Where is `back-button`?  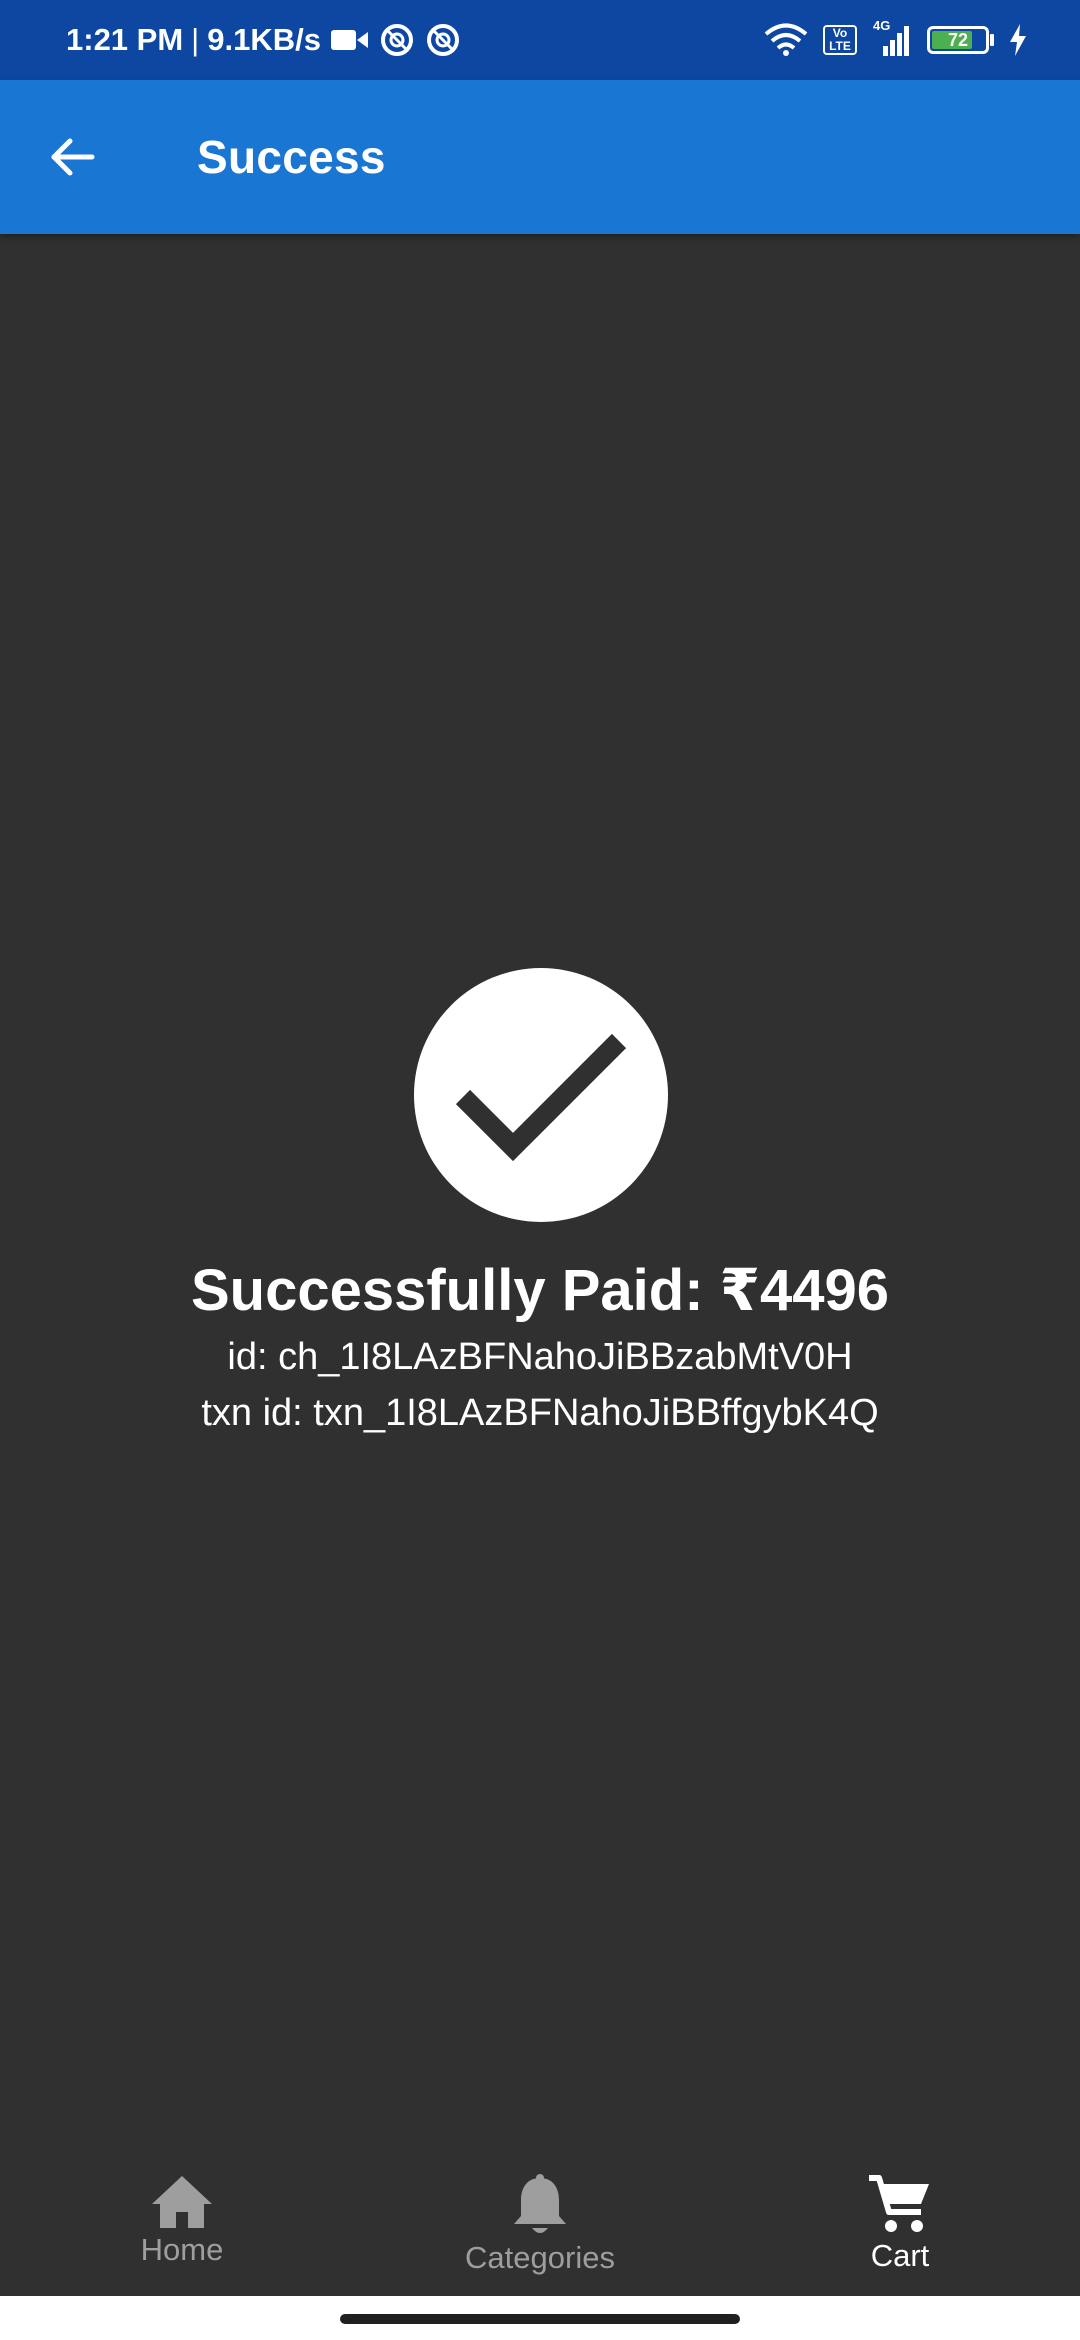 back-button is located at coordinates (72, 157).